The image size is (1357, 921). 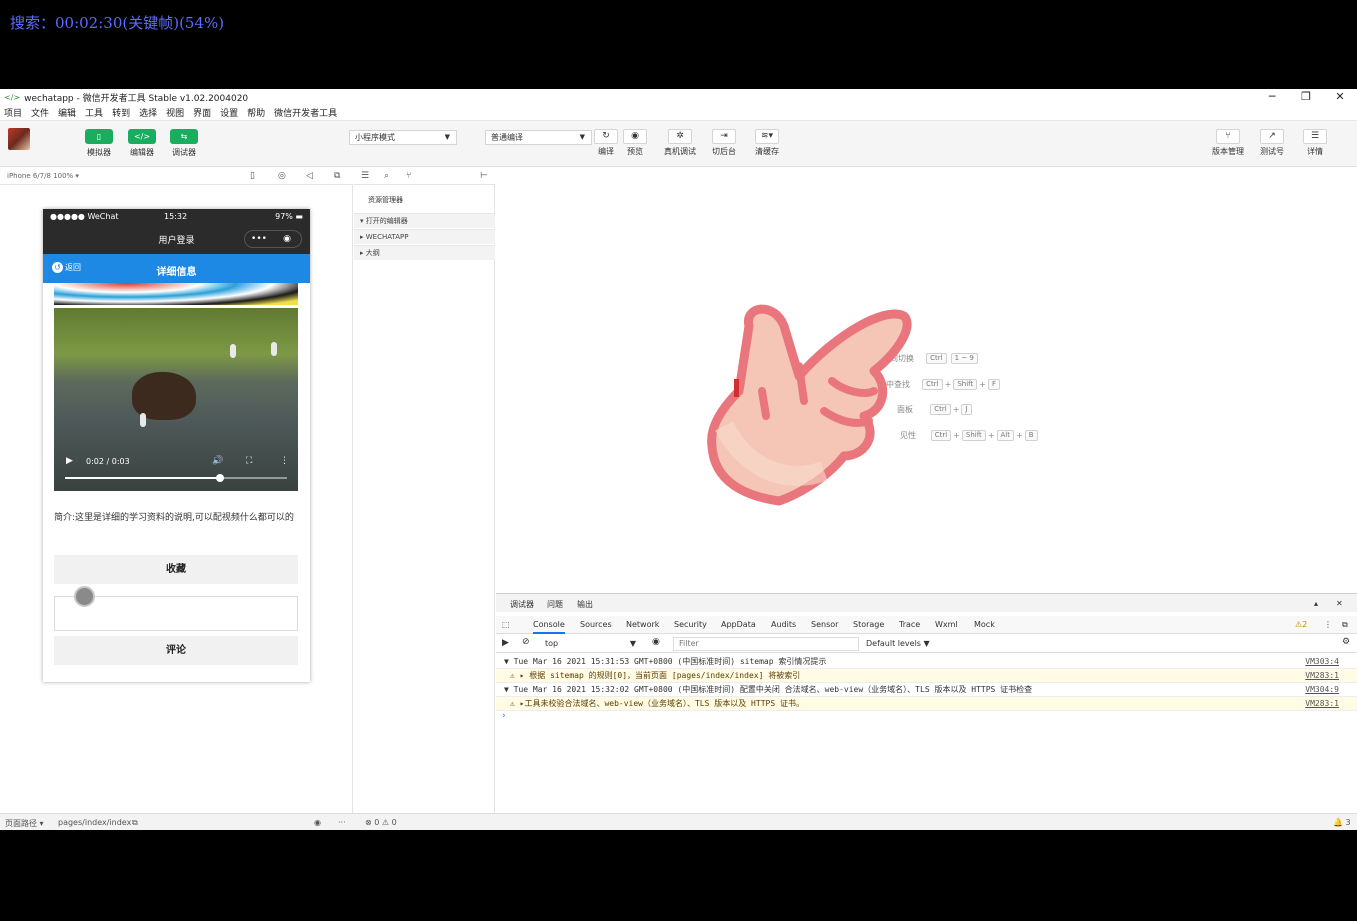 What do you see at coordinates (142, 143) in the screenshot?
I see `editor-toggle: </> 编辑器` at bounding box center [142, 143].